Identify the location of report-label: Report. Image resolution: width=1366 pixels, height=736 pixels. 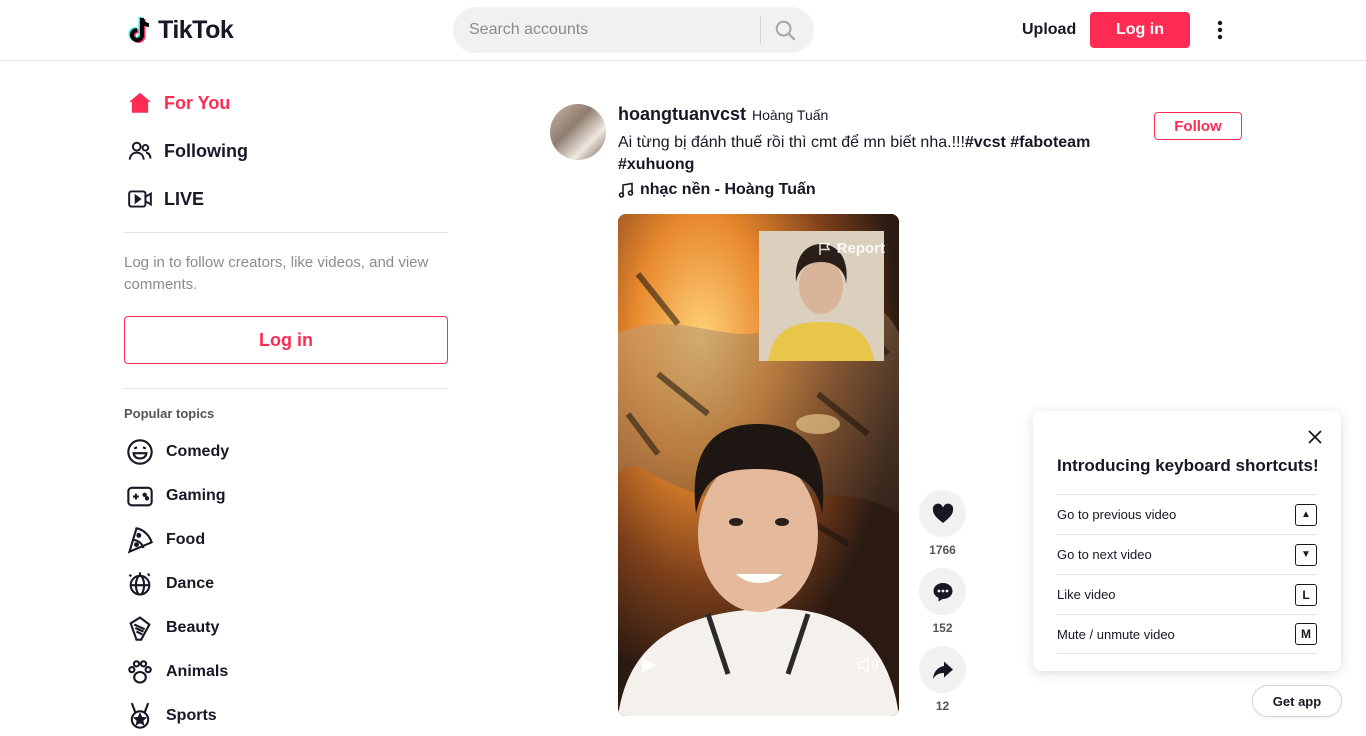
(860, 248).